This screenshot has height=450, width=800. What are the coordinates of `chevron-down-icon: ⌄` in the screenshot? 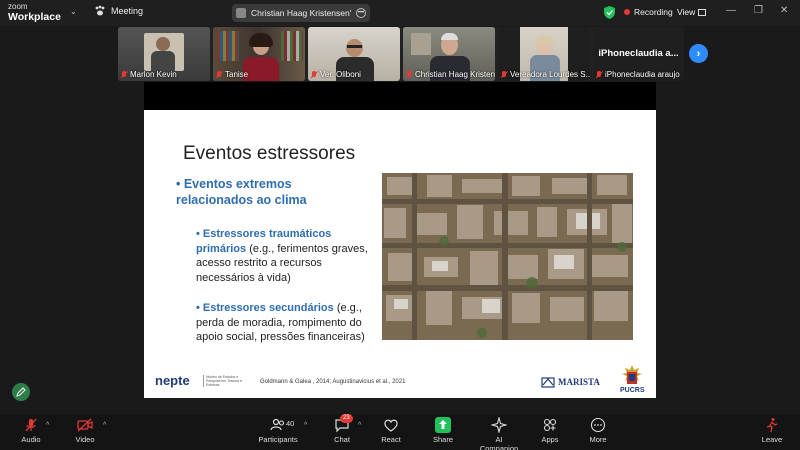 It's located at (73, 11).